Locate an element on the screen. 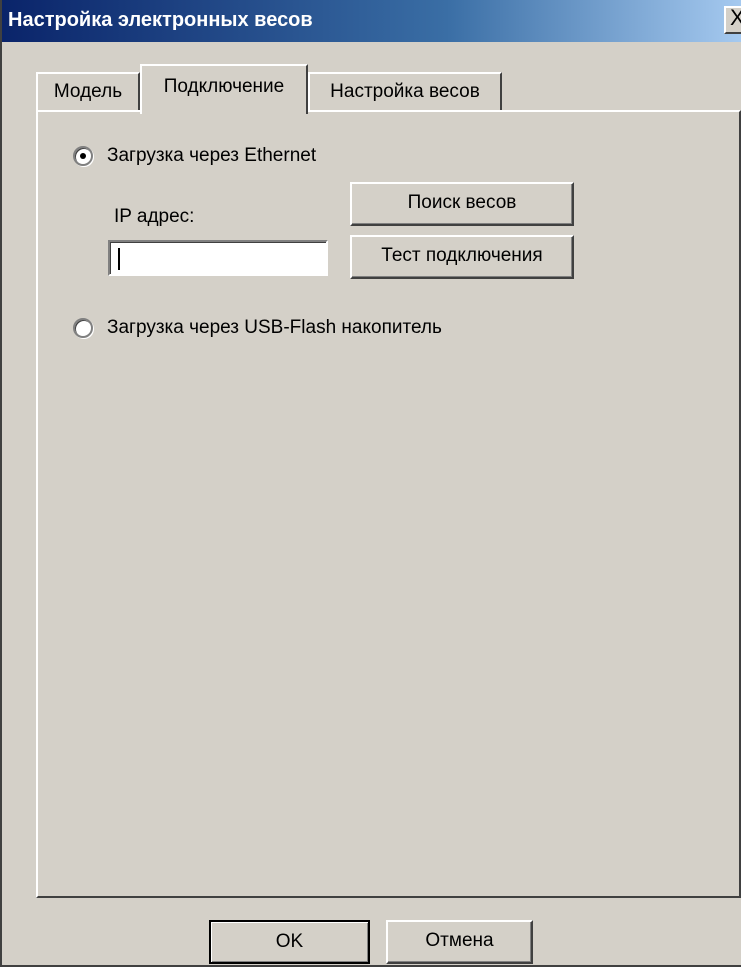  usb-flash-radio is located at coordinates (83, 328).